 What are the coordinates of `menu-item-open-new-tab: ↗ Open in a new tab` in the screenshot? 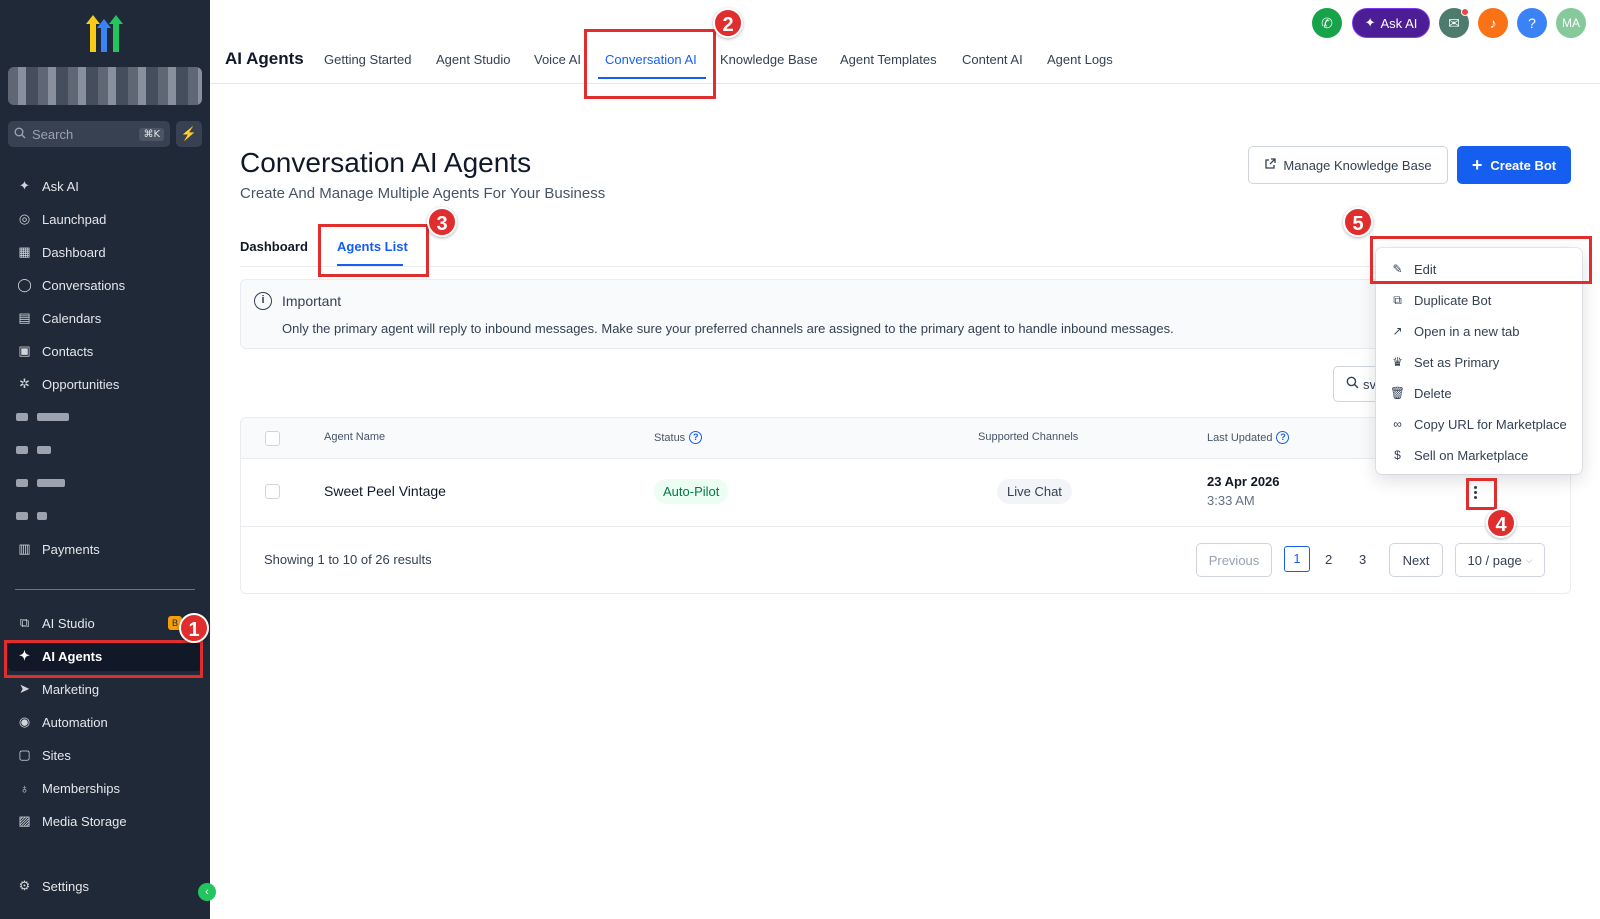 It's located at (1479, 331).